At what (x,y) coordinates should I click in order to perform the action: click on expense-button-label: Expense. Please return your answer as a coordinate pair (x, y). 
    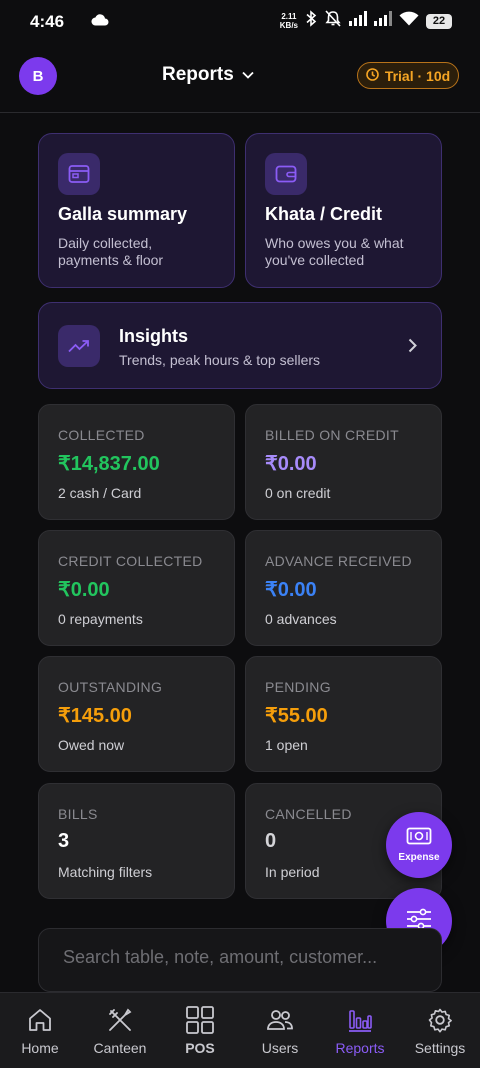
    Looking at the image, I should click on (419, 857).